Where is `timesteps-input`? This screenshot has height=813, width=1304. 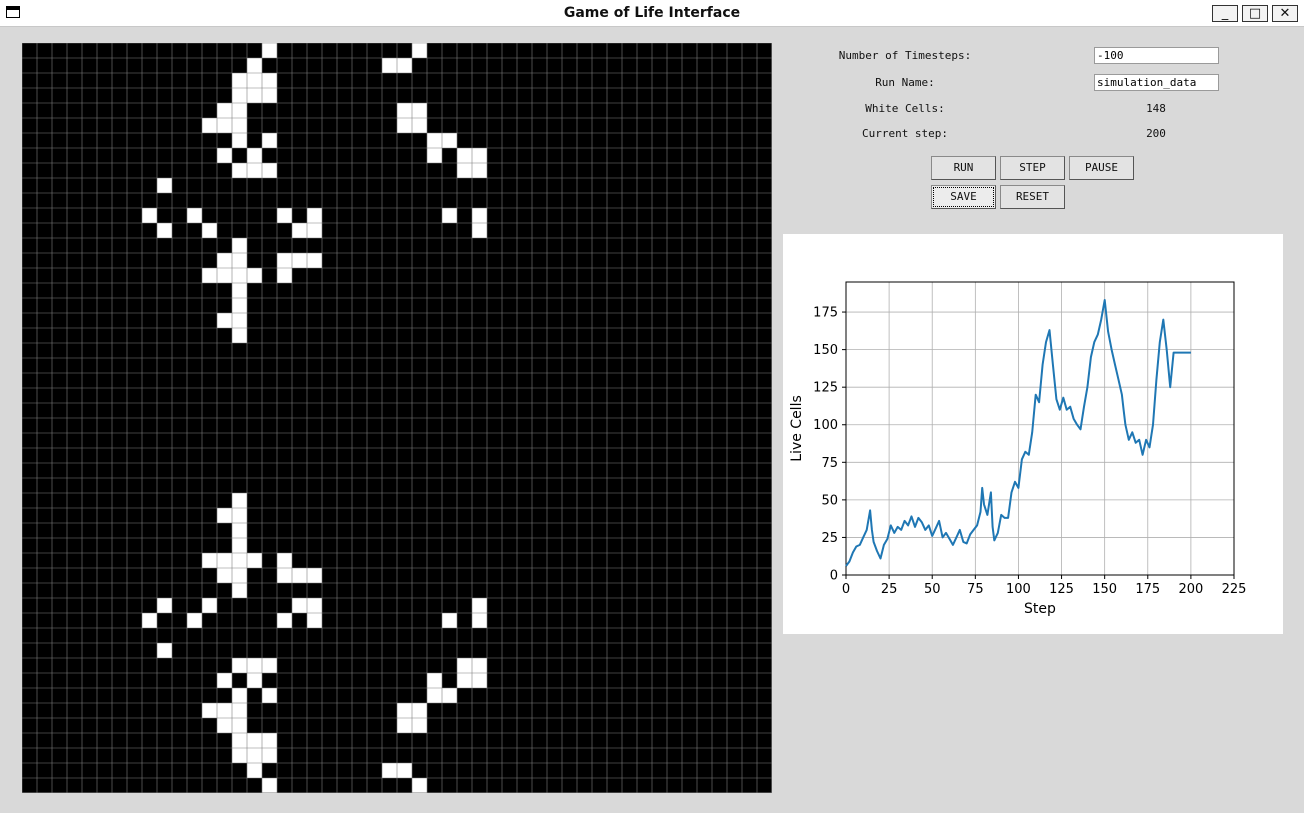
timesteps-input is located at coordinates (1156, 55).